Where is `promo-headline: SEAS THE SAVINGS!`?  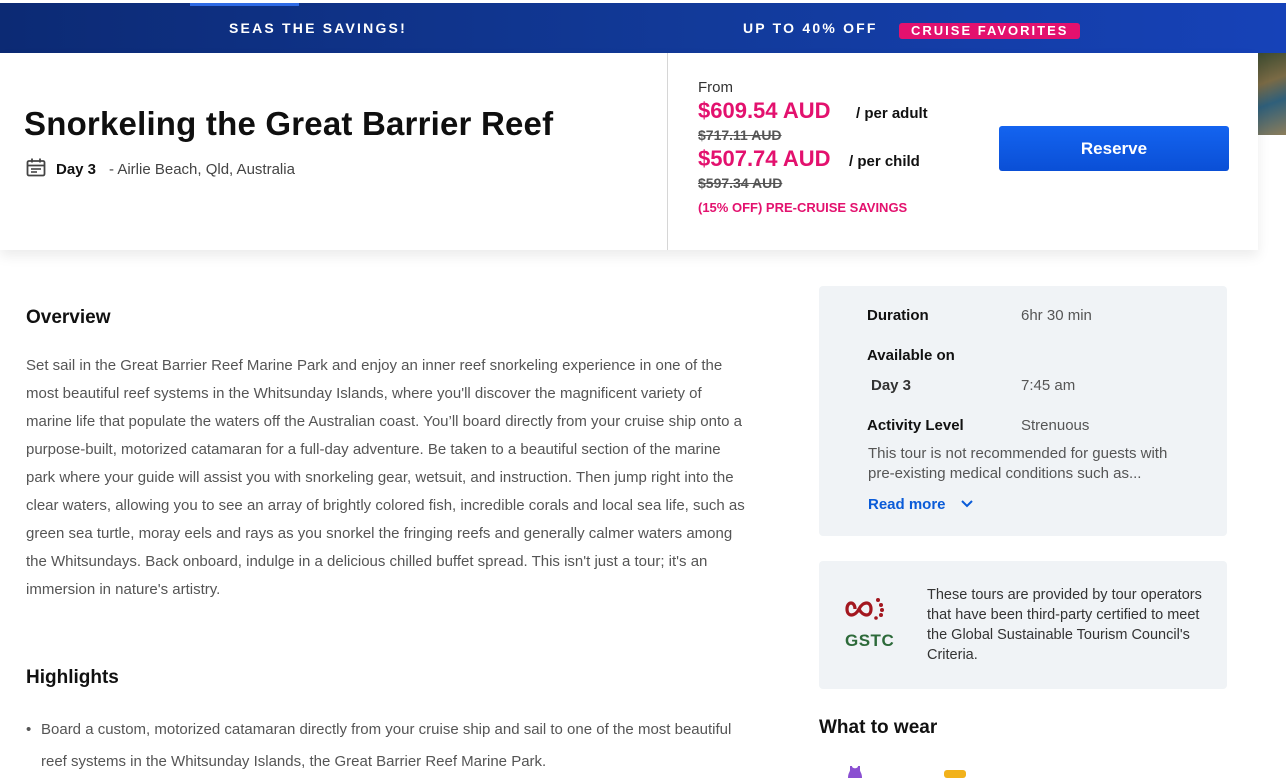 promo-headline: SEAS THE SAVINGS! is located at coordinates (318, 28).